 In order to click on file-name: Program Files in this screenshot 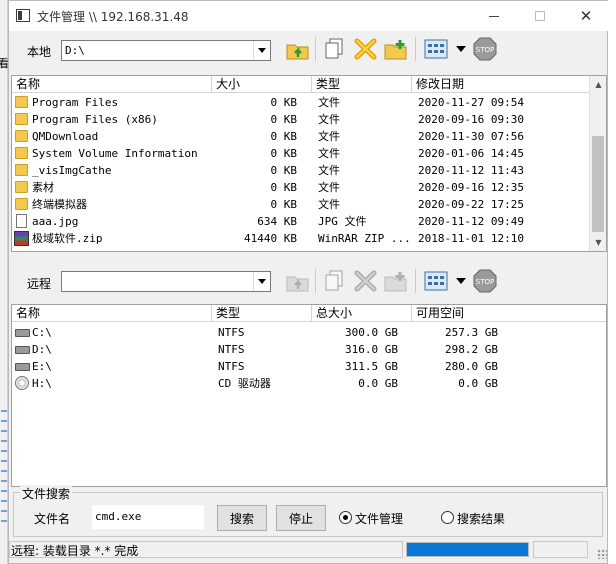, I will do `click(75, 102)`.